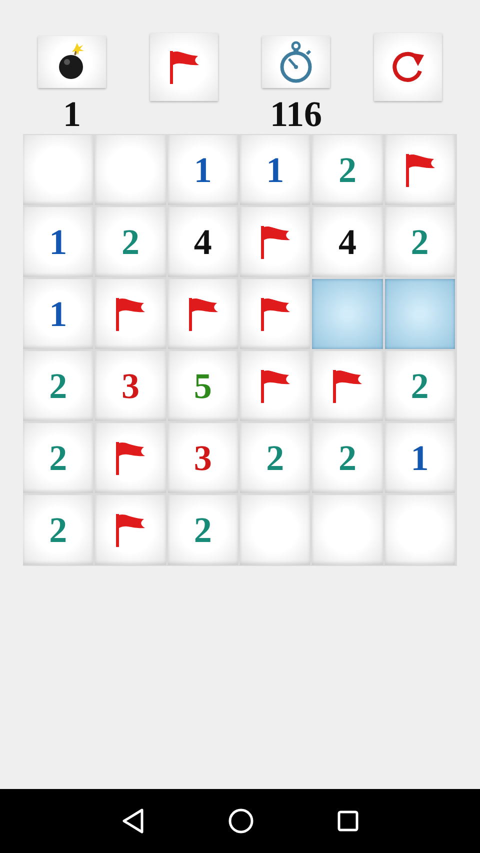 The image size is (480, 853). I want to click on stopwatch-icon, so click(296, 62).